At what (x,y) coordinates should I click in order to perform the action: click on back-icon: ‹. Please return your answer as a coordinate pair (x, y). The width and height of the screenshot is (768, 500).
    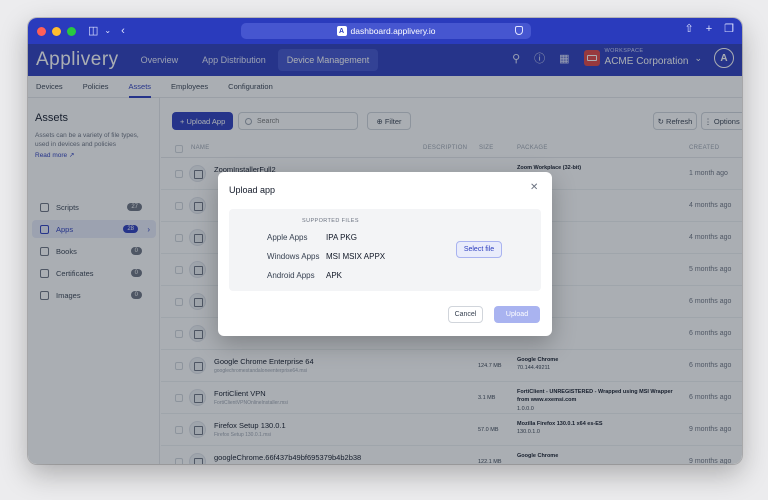
    Looking at the image, I should click on (123, 31).